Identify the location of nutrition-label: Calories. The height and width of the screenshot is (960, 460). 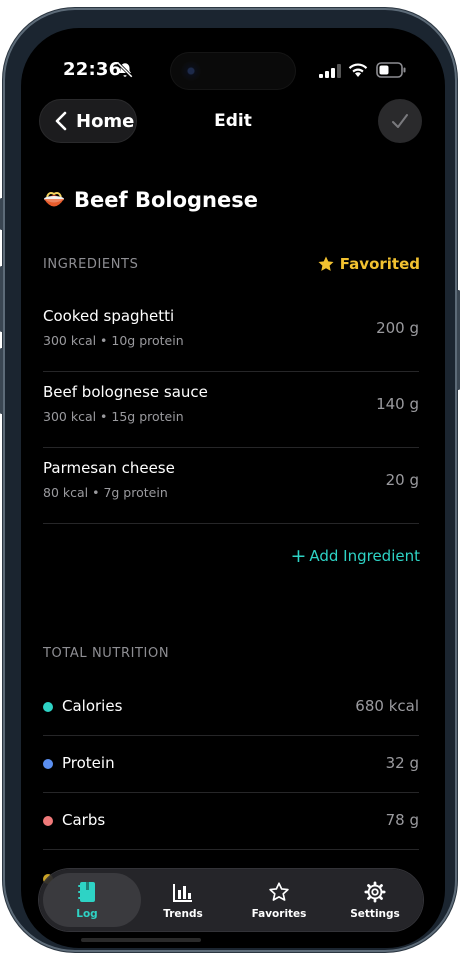
(92, 706).